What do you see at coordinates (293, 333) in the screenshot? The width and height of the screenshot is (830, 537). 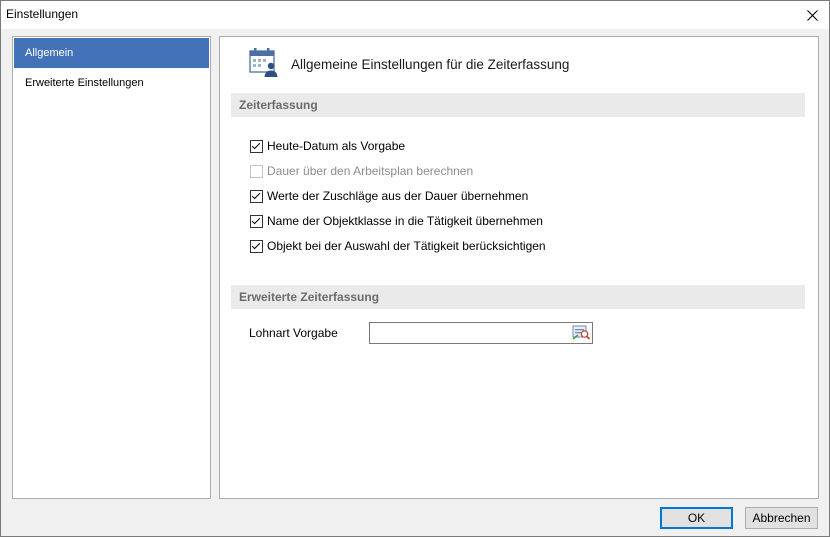 I see `lohnart-label: Lohnart Vorgabe` at bounding box center [293, 333].